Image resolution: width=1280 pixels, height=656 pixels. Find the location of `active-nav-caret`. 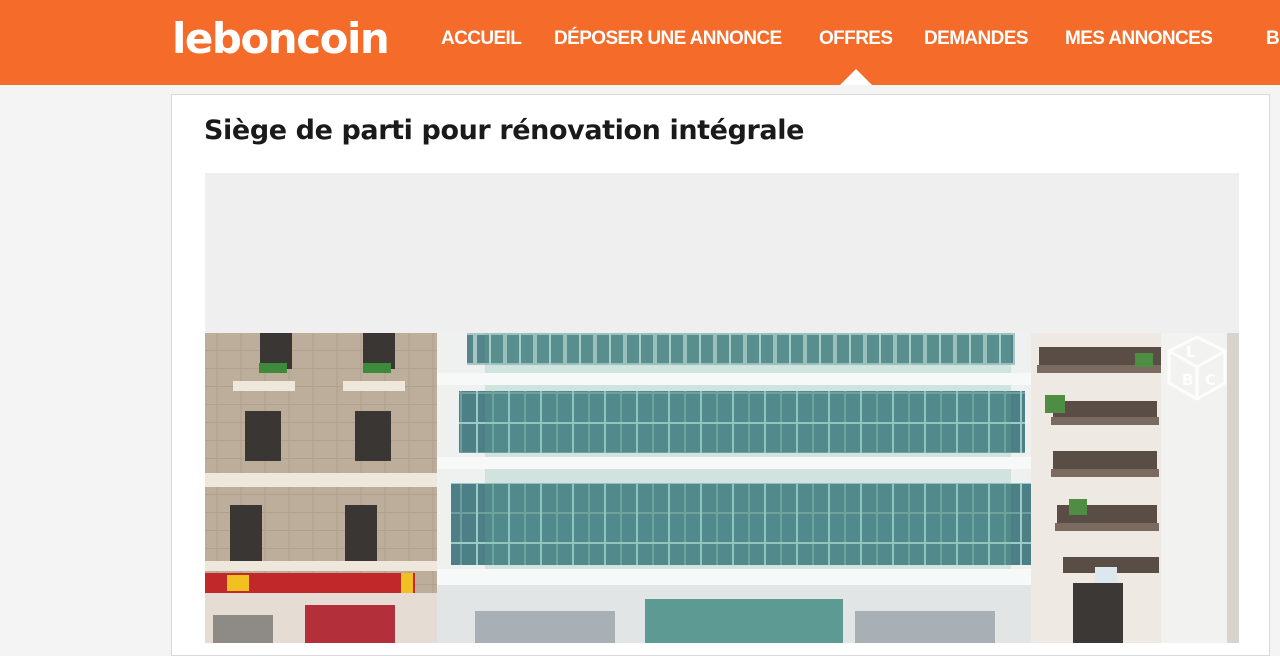

active-nav-caret is located at coordinates (856, 77).